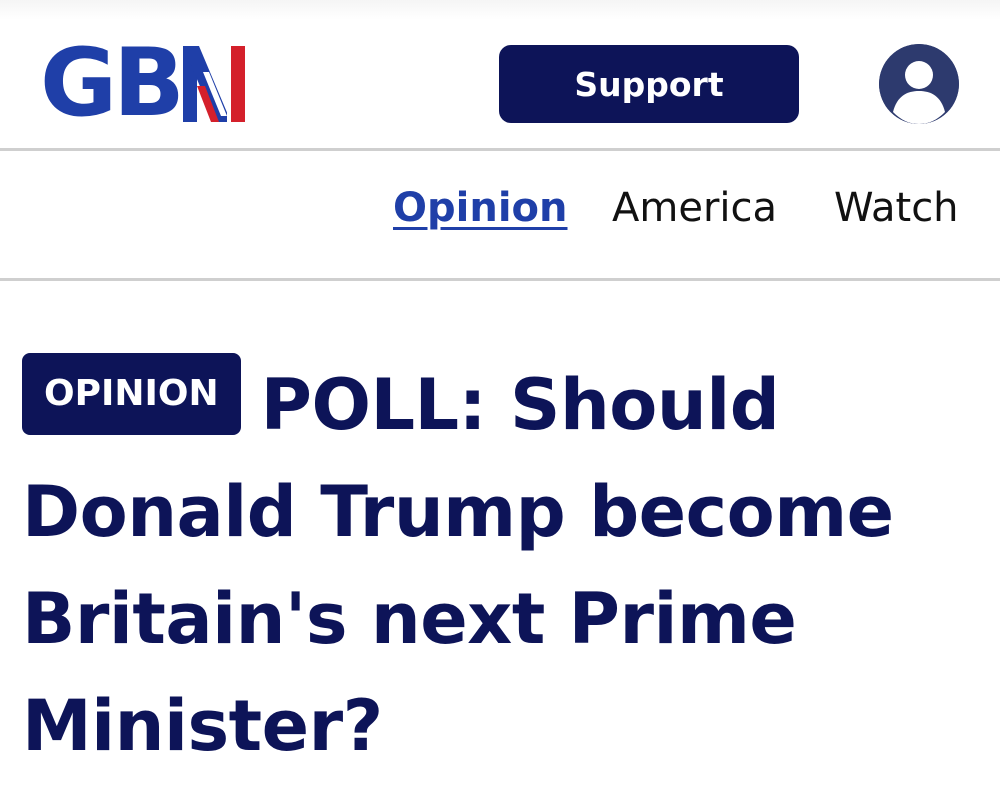 The height and width of the screenshot is (806, 1000). What do you see at coordinates (896, 208) in the screenshot?
I see `nav-item-watch: Watch` at bounding box center [896, 208].